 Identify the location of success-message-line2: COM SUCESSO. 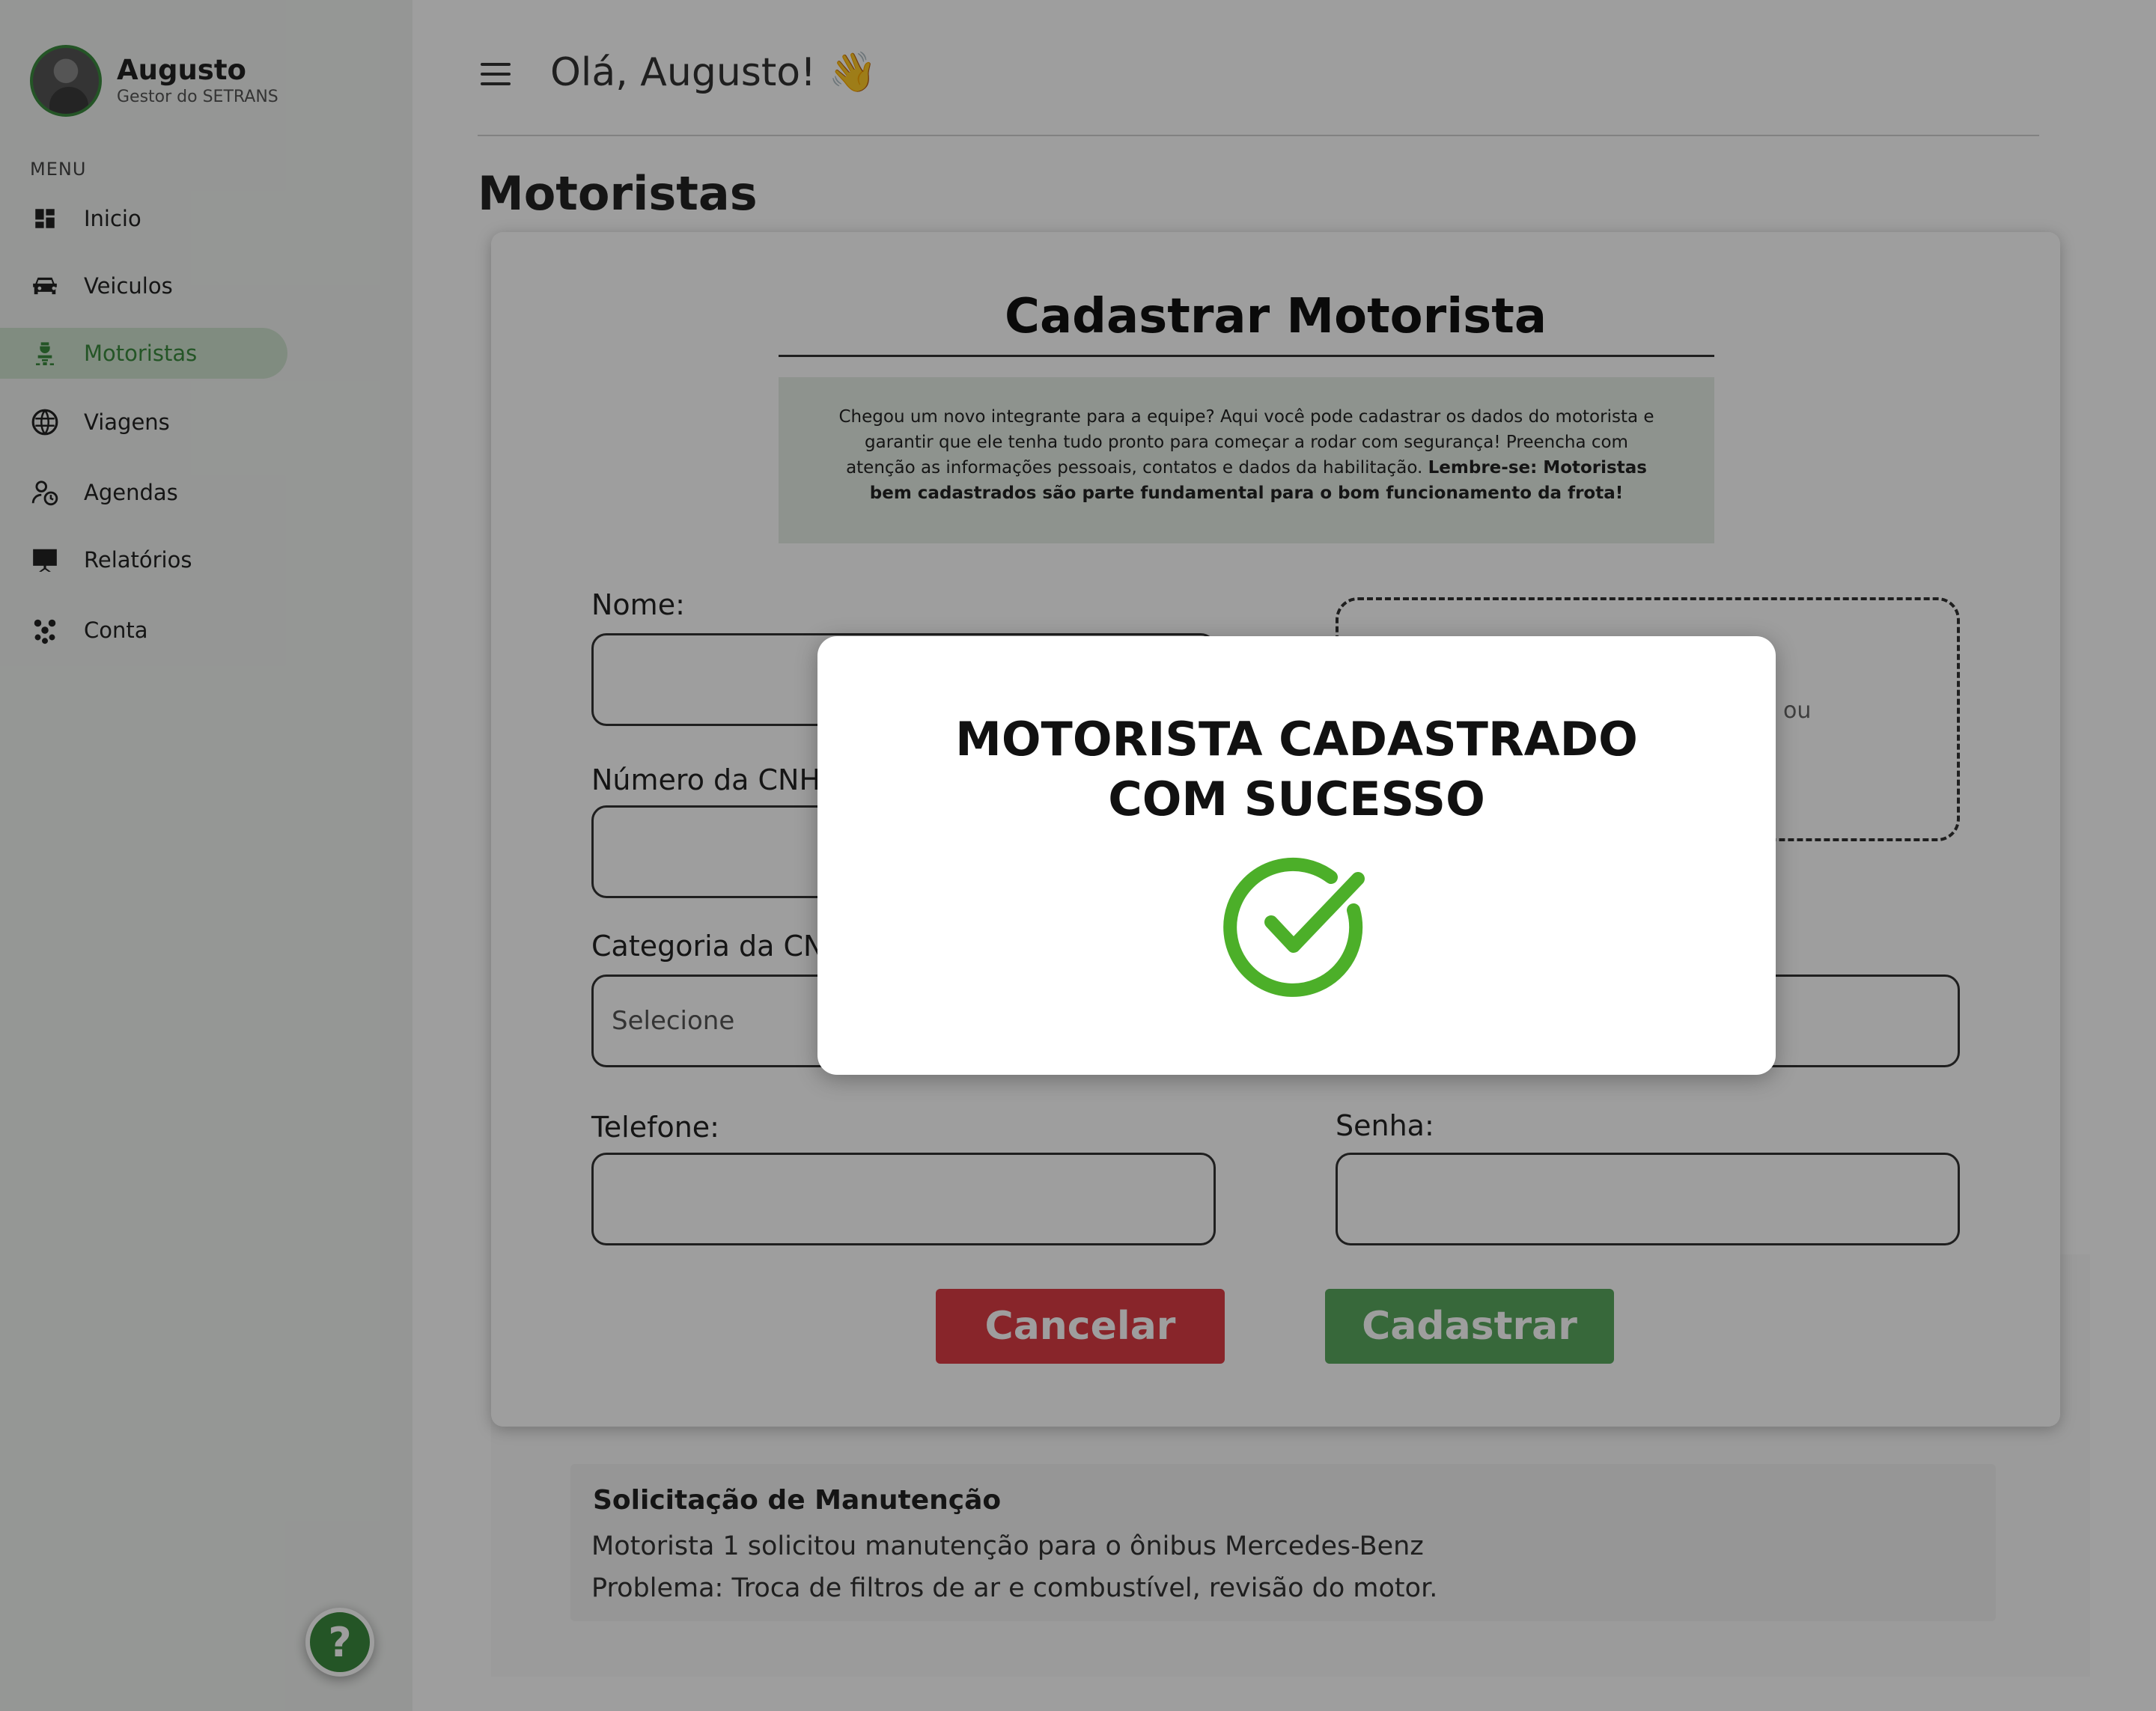
(1296, 799).